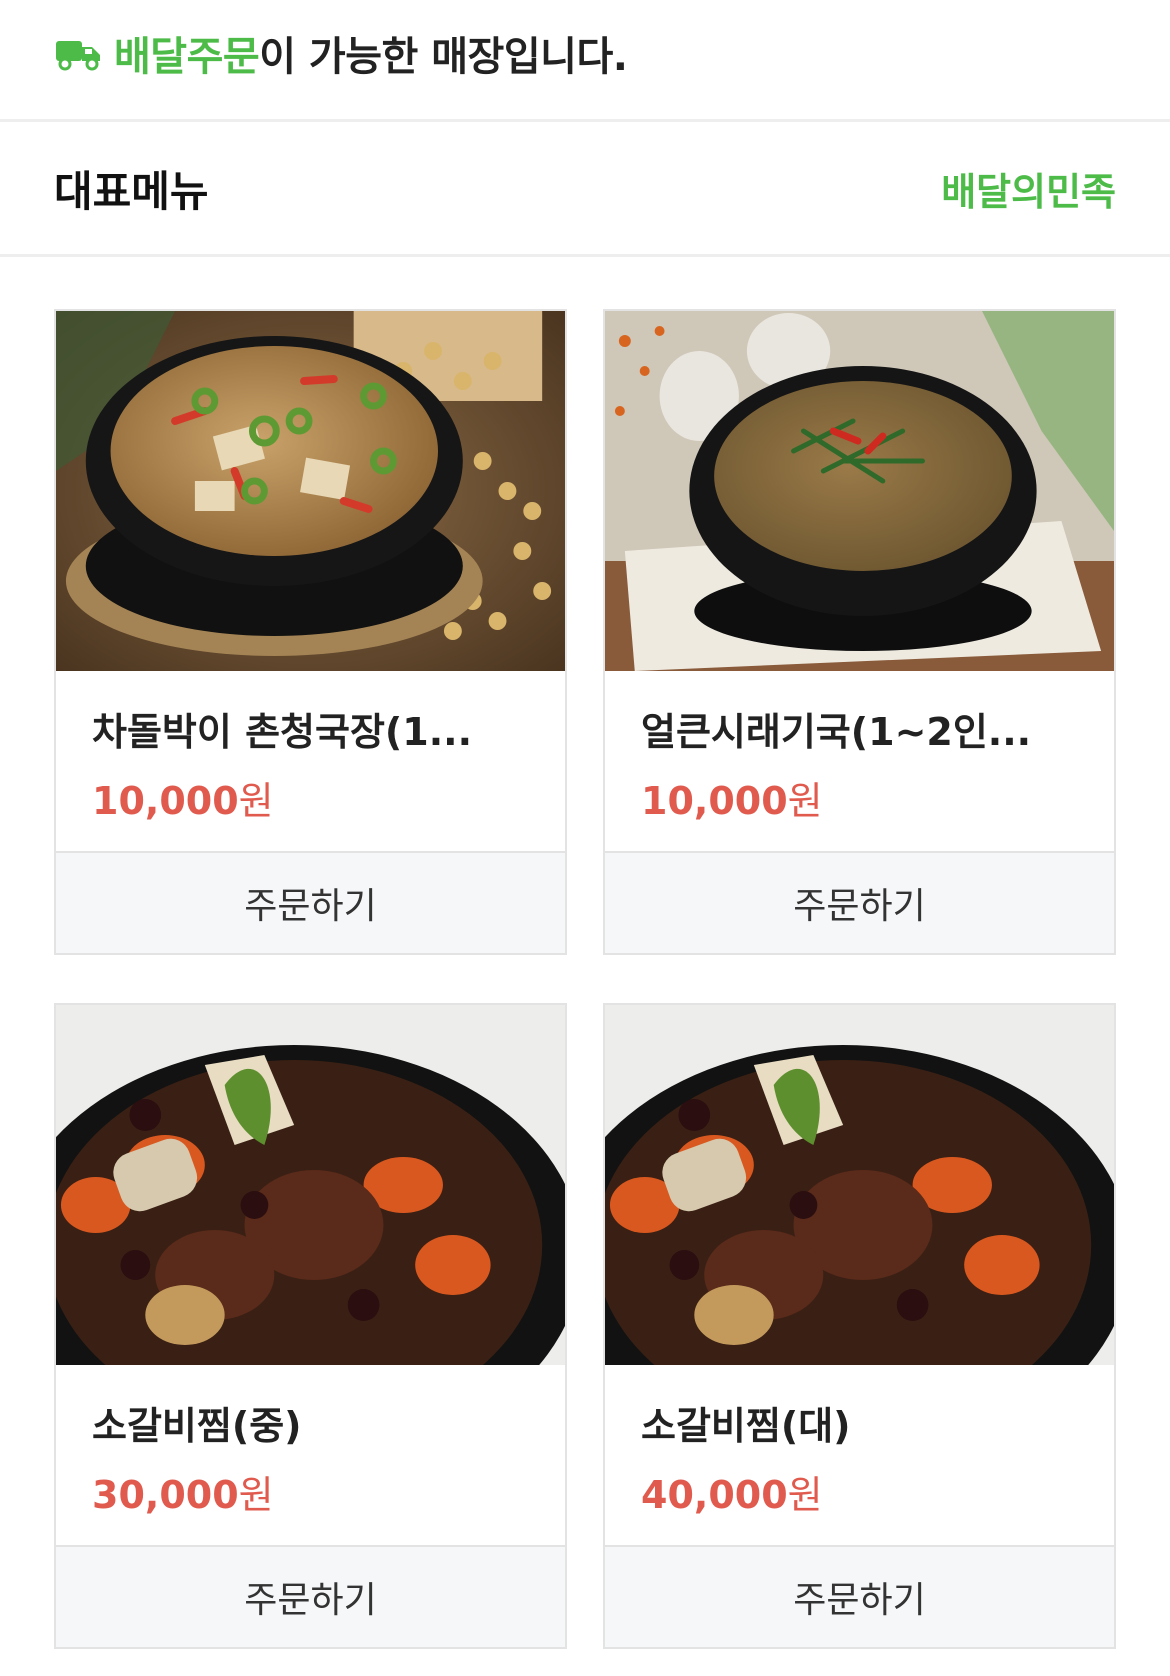 This screenshot has width=1170, height=1676. I want to click on menu-info: 소갈비찜(대) 40,000원, so click(859, 1456).